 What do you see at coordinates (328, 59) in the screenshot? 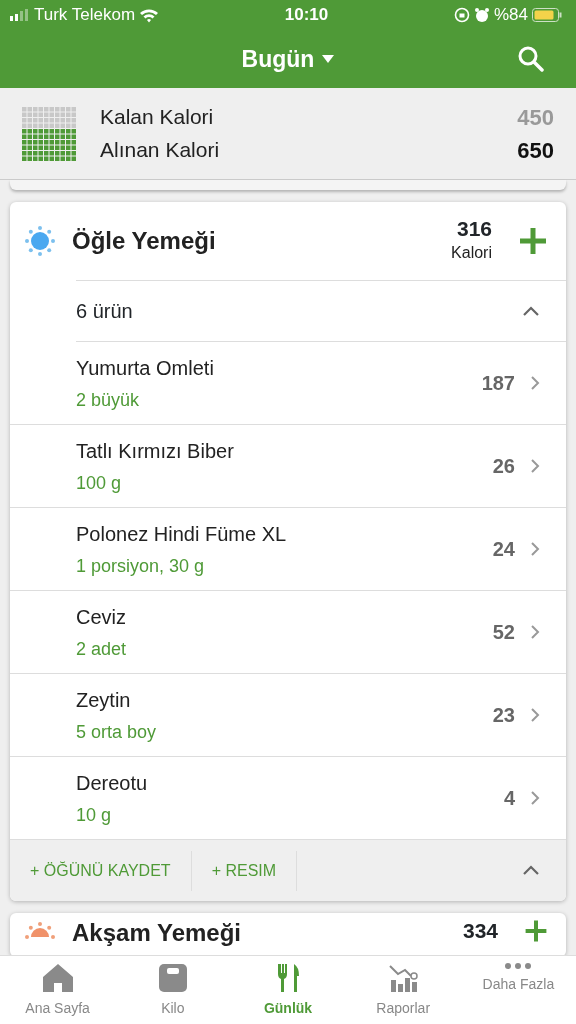
I see `caret-icon` at bounding box center [328, 59].